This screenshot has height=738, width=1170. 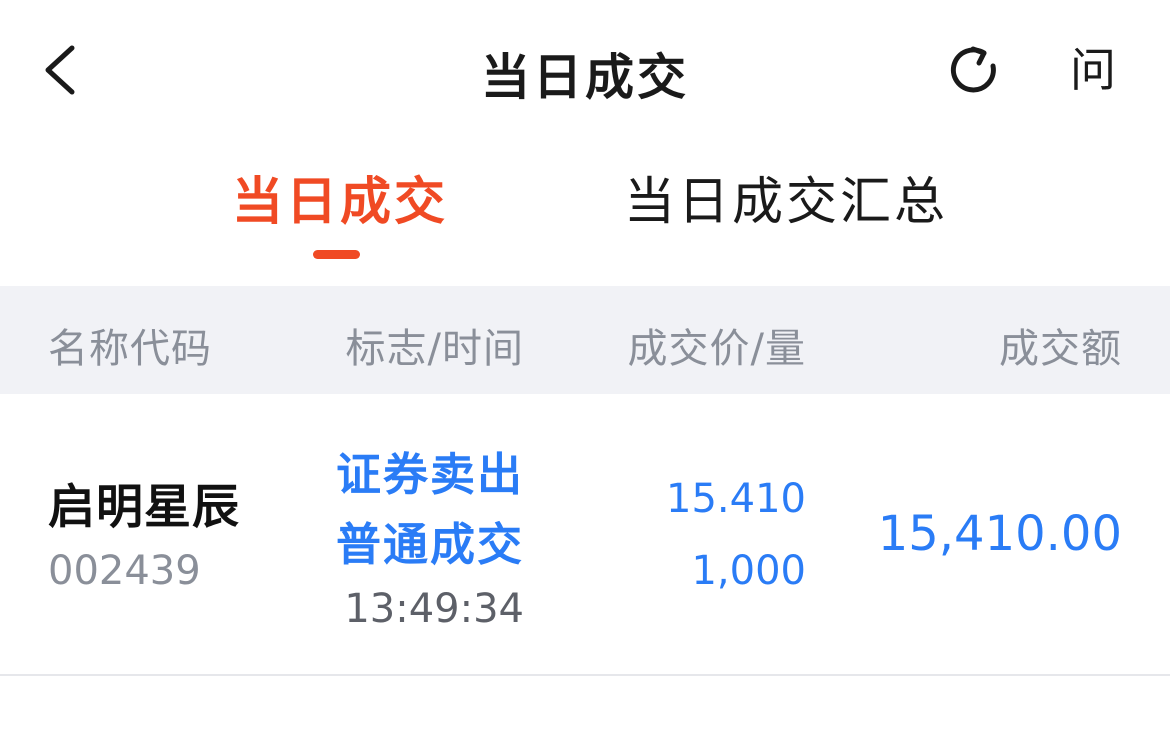 What do you see at coordinates (429, 474) in the screenshot?
I see `trade-direction: 证券卖出` at bounding box center [429, 474].